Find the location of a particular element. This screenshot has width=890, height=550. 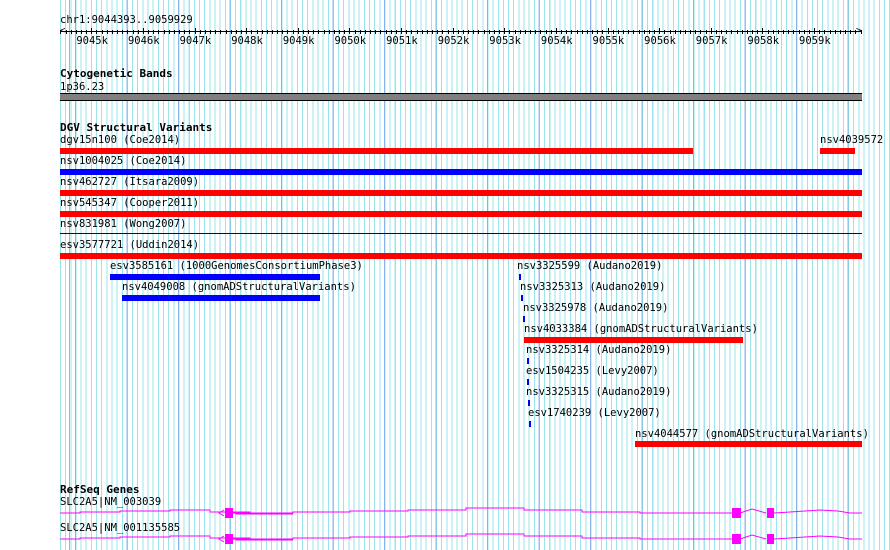

strand-arrow-icon is located at coordinates (221, 539).